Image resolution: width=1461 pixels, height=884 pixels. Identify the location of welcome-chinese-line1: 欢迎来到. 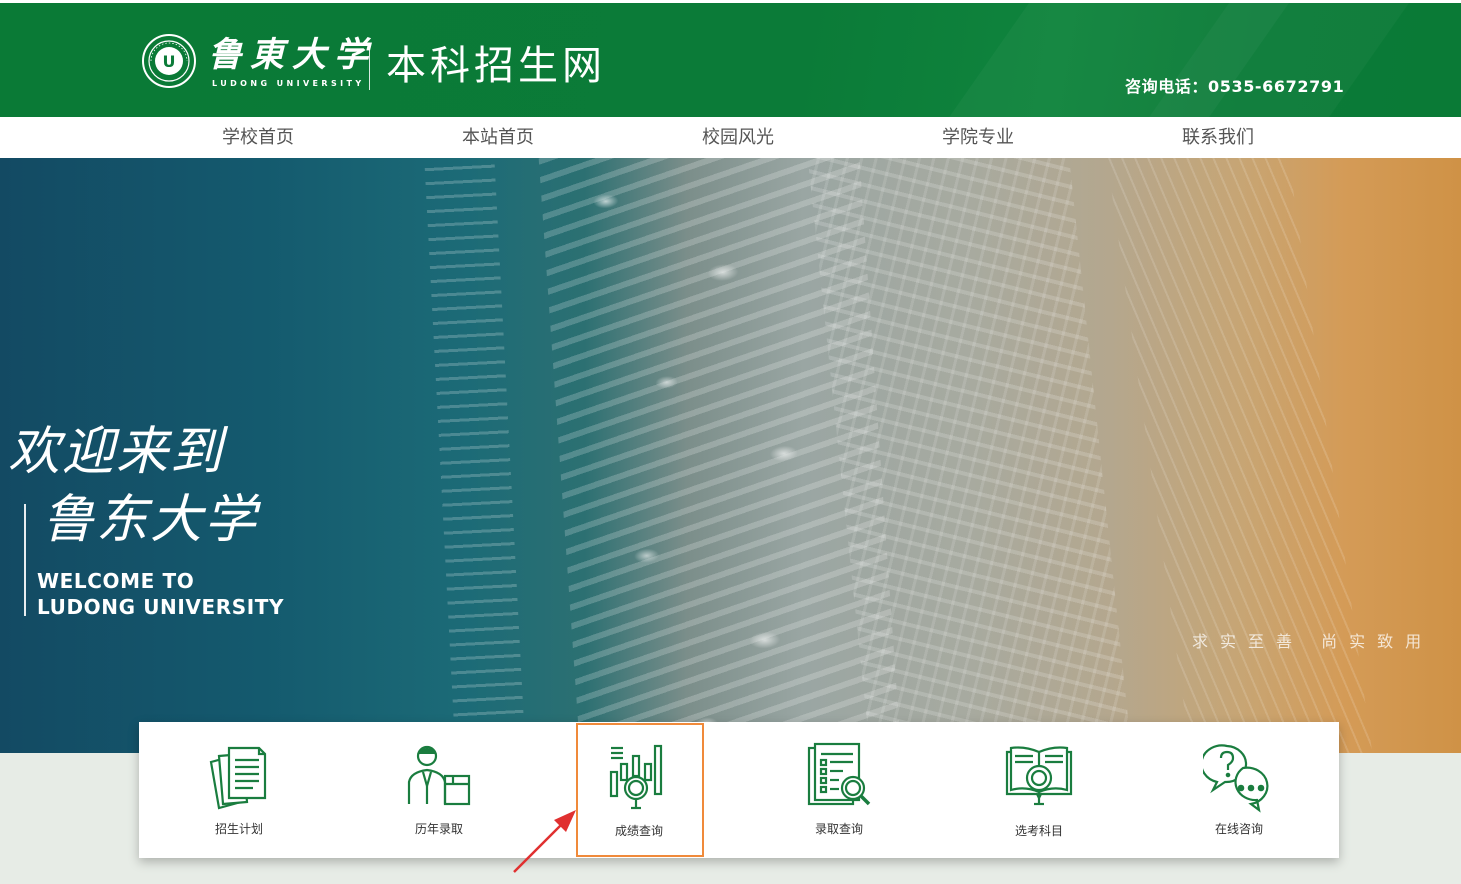
(116, 452).